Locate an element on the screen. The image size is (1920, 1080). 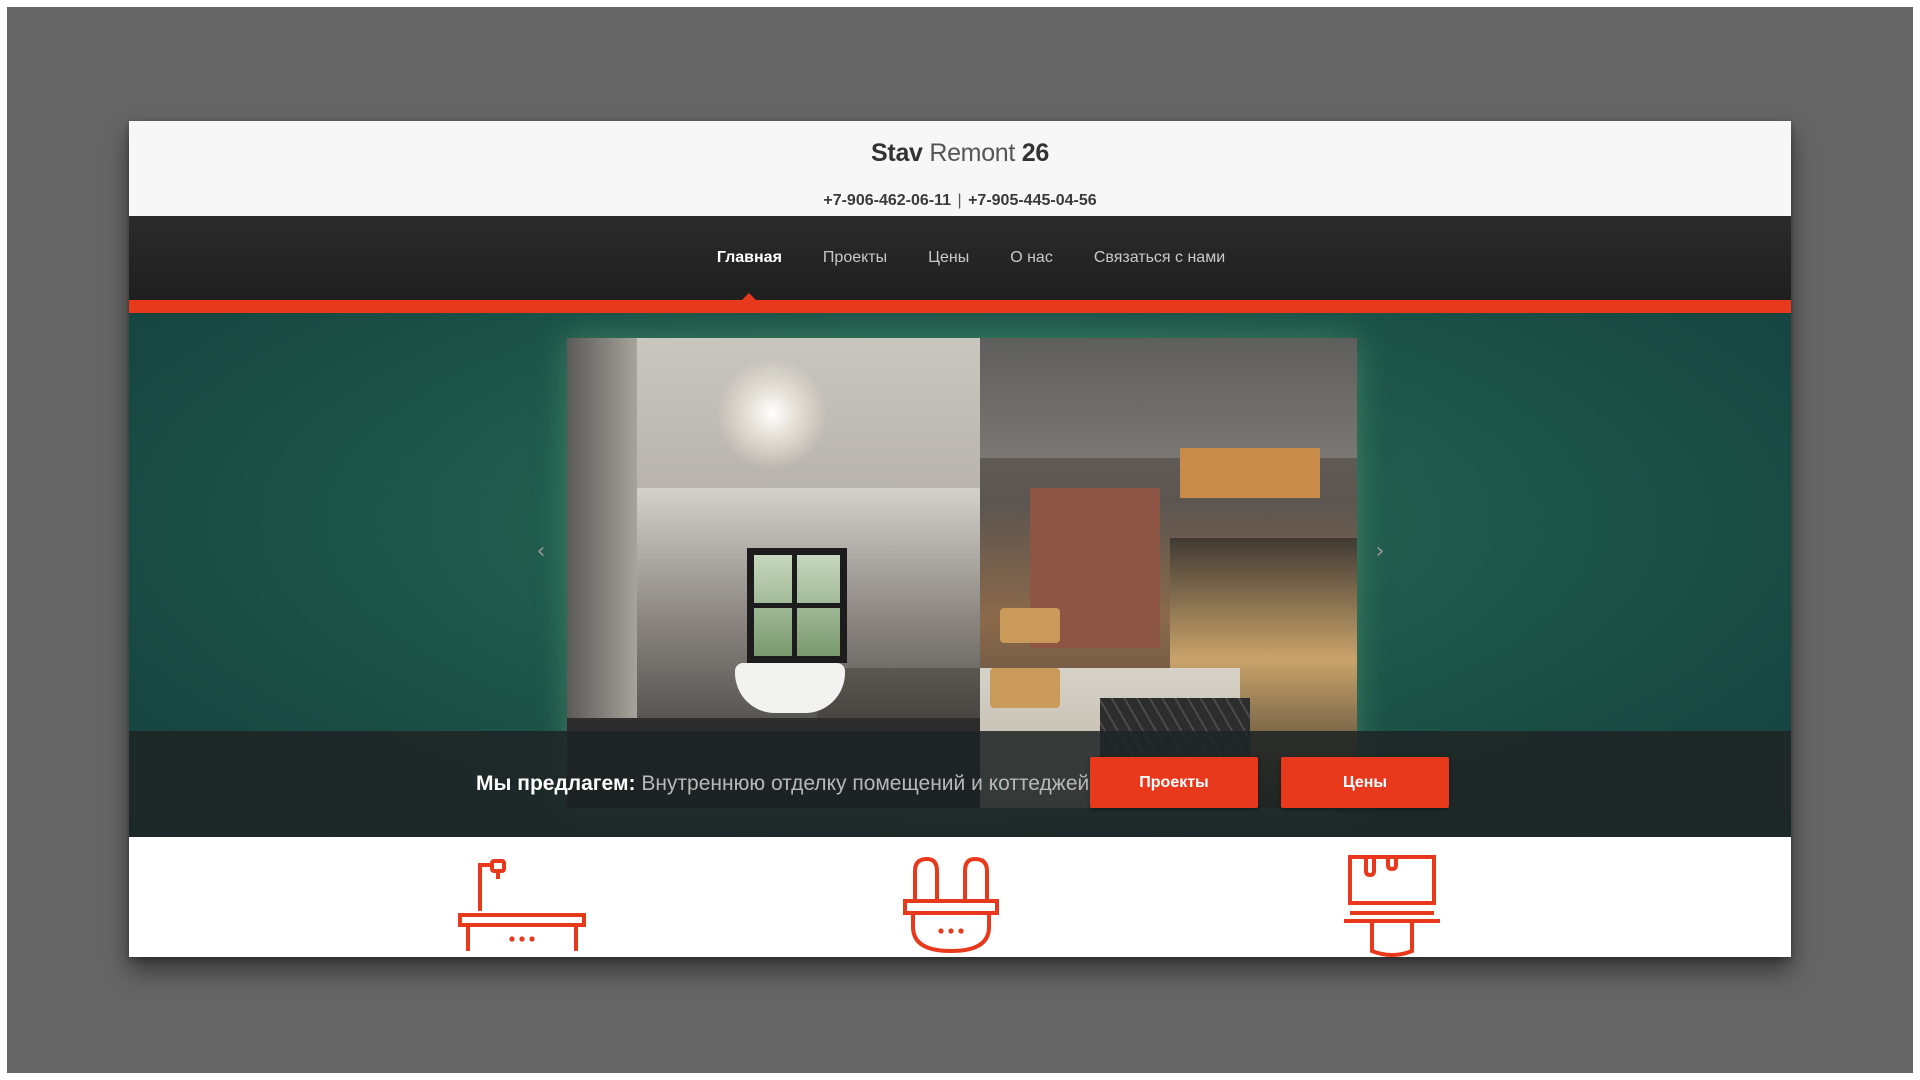
nav-item-home: Главная is located at coordinates (749, 258).